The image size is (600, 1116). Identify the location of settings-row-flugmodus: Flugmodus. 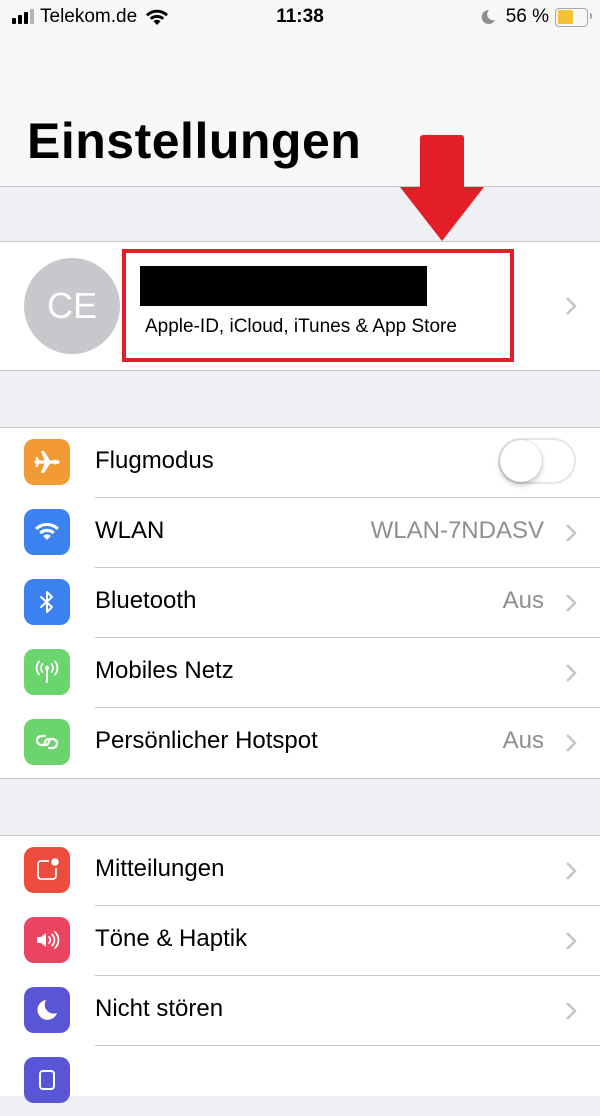
(300, 463).